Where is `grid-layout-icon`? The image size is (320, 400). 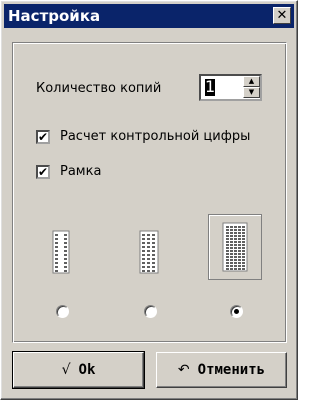
grid-layout-icon is located at coordinates (235, 247).